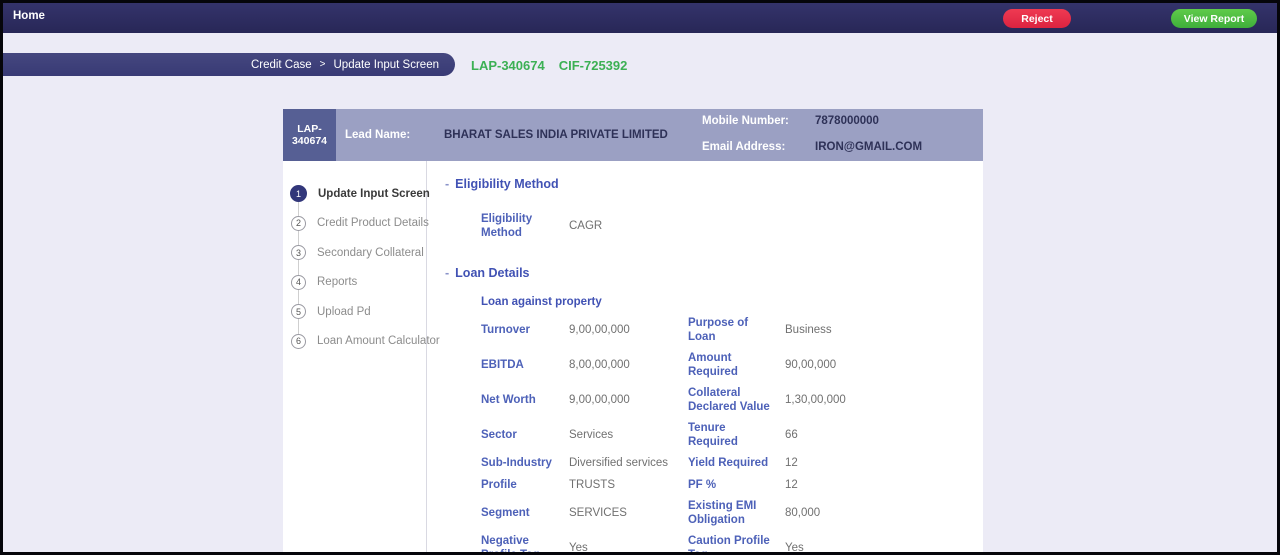 This screenshot has width=1280, height=555. What do you see at coordinates (516, 463) in the screenshot?
I see `field-label: Sub-Industry` at bounding box center [516, 463].